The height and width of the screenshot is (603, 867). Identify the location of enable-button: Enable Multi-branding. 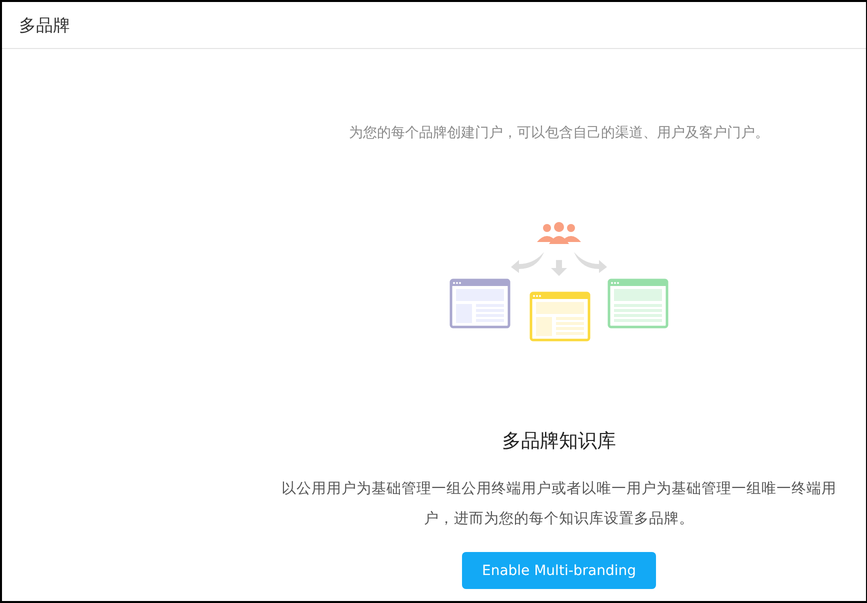
(559, 570).